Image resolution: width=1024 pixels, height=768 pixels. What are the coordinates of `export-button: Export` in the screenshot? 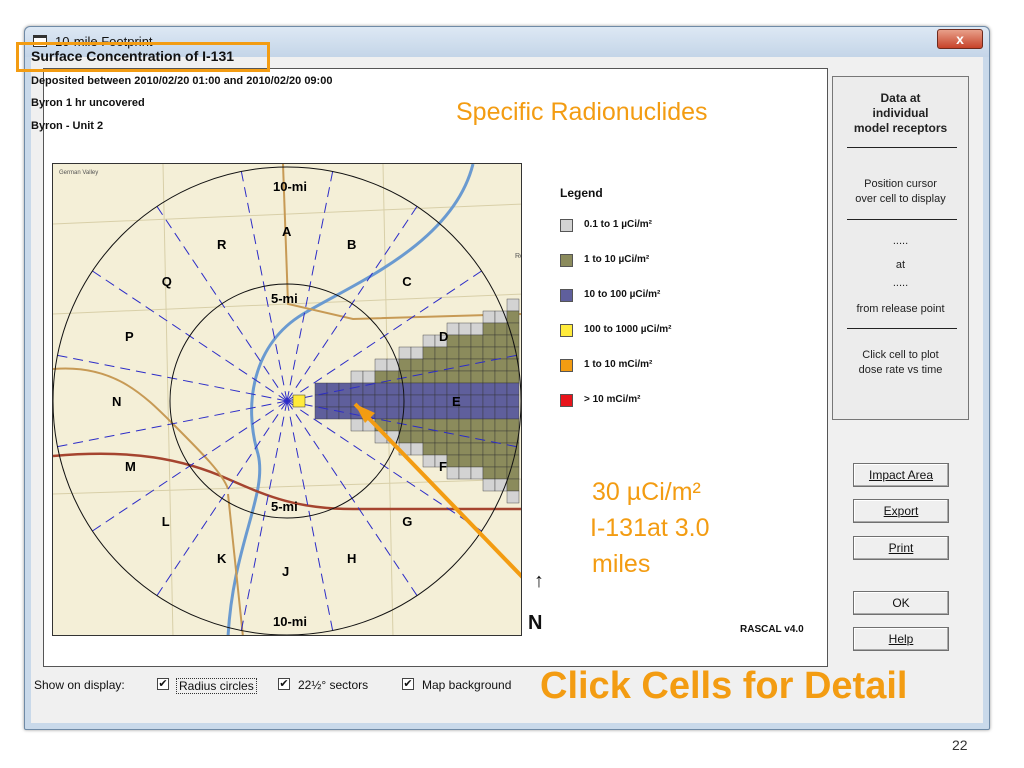 It's located at (901, 511).